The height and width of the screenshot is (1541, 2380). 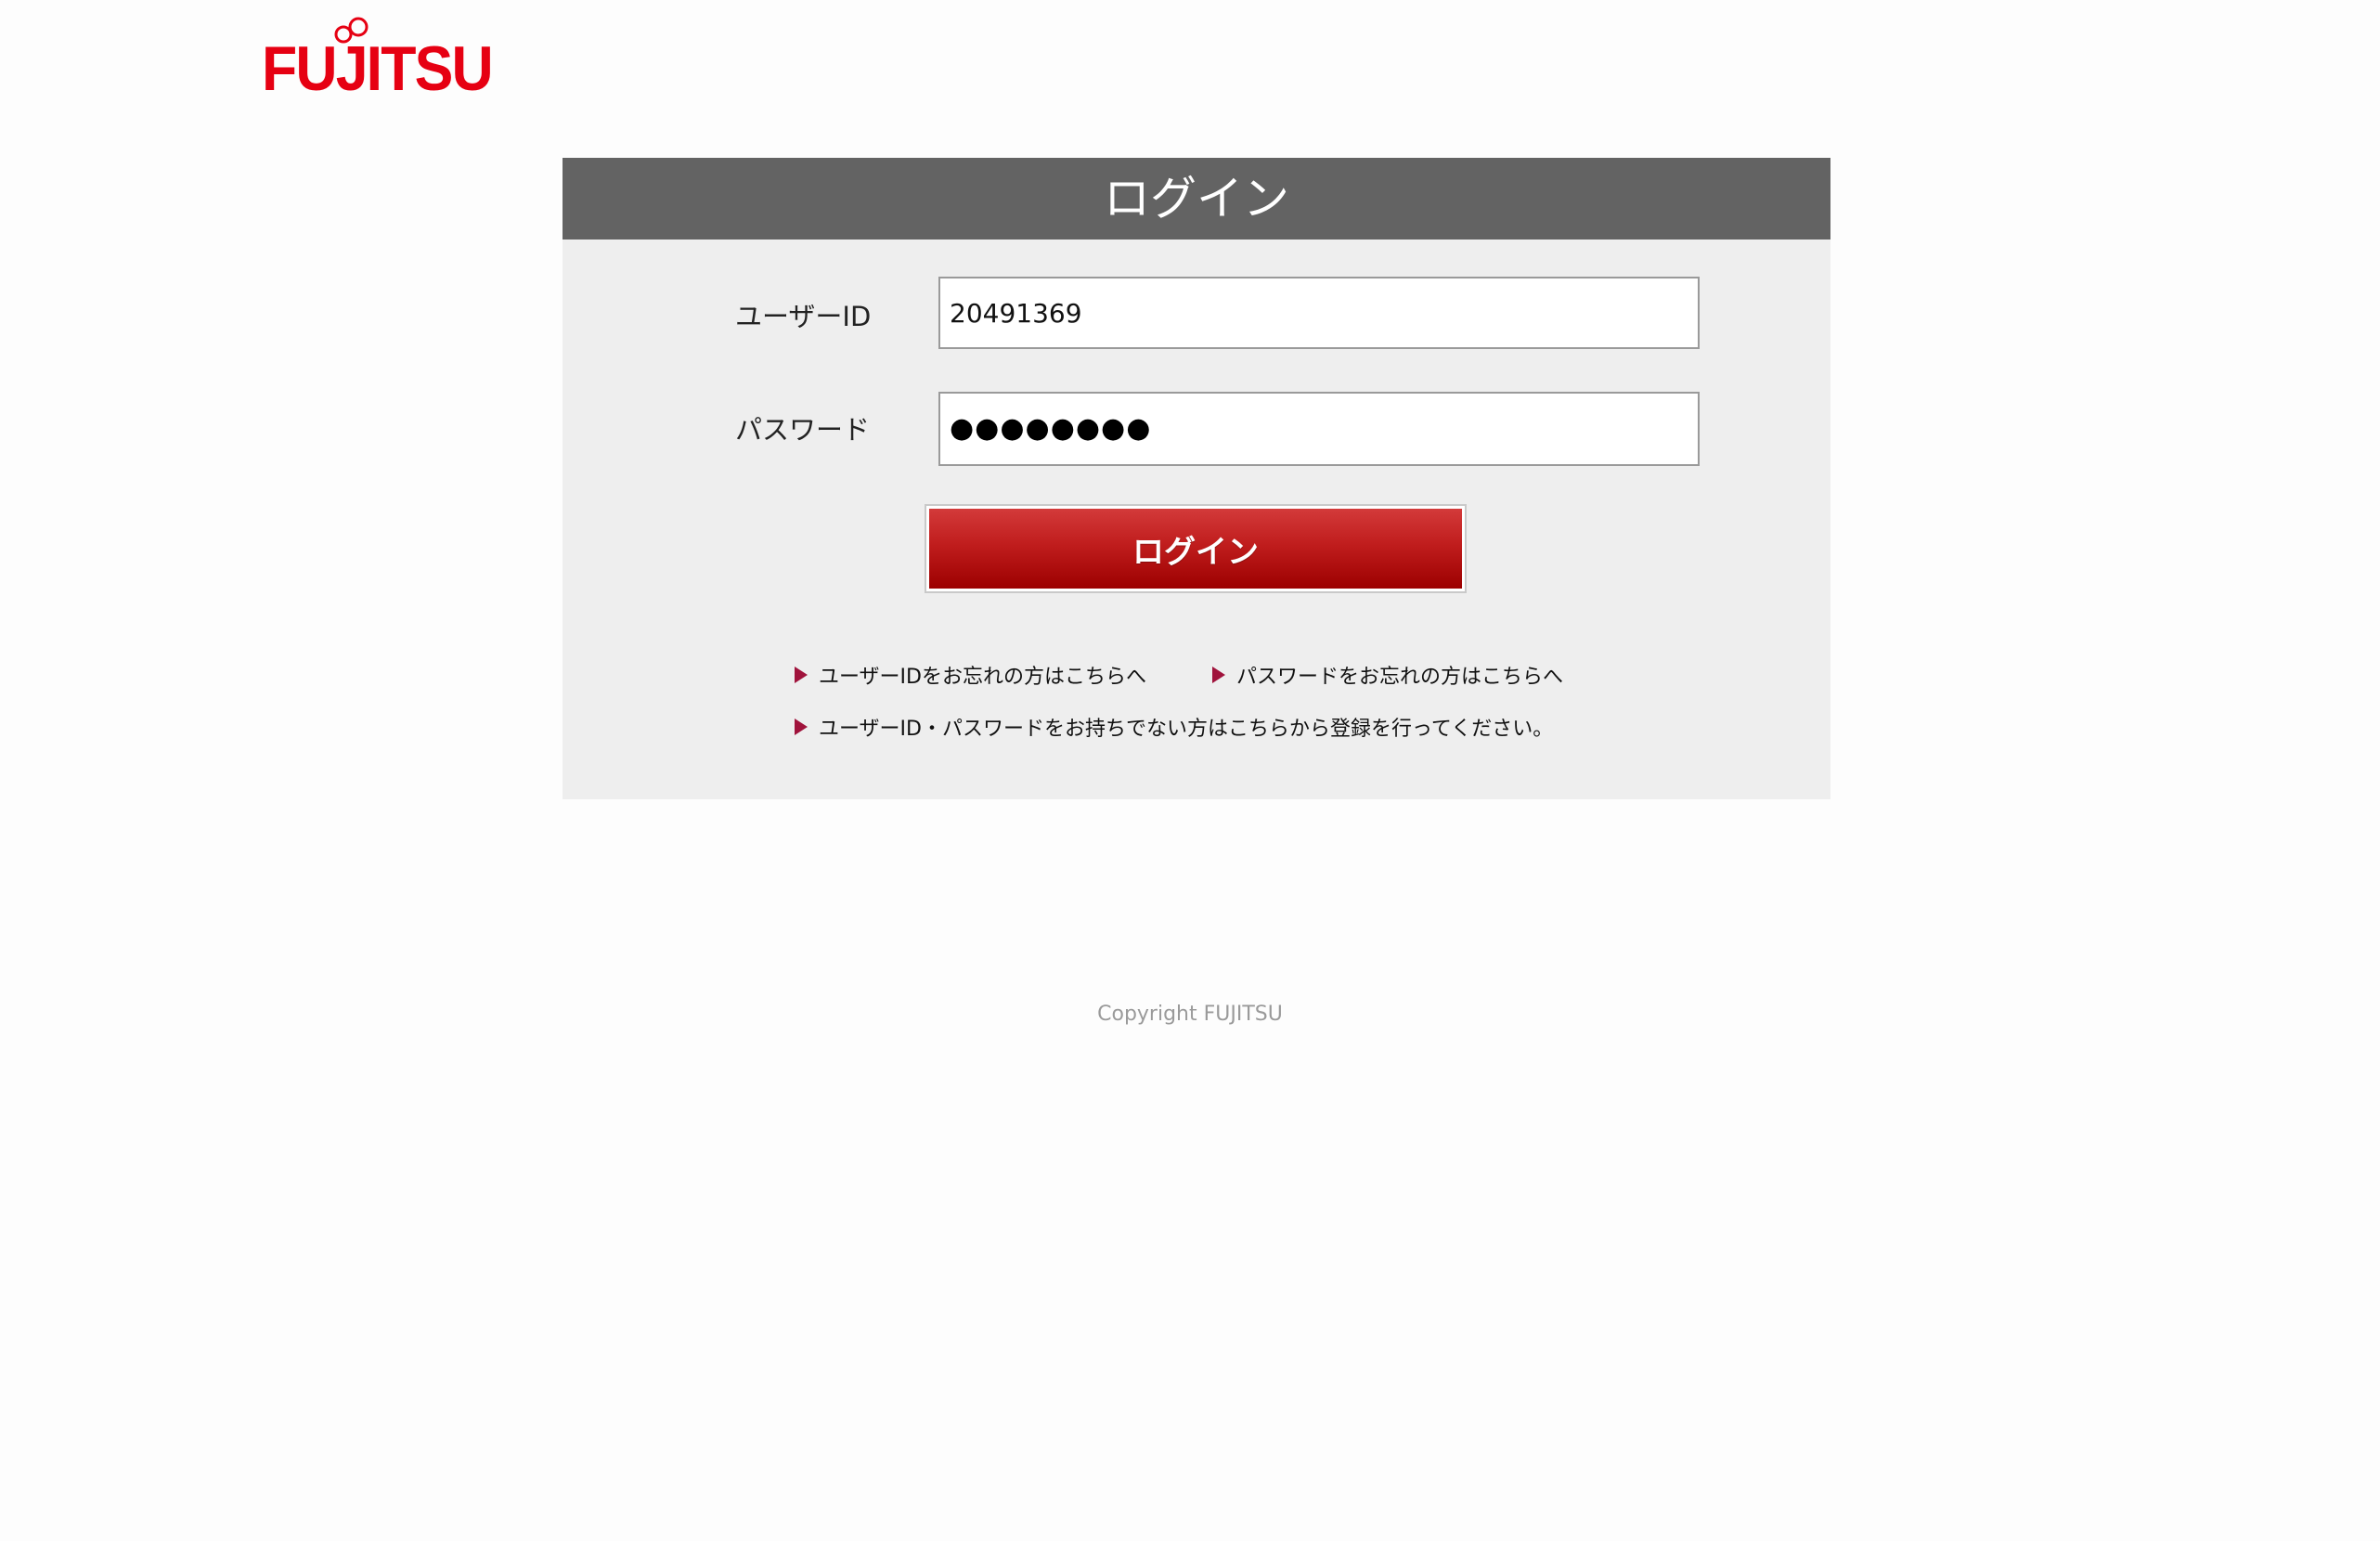 I want to click on panel-title: ログイン, so click(x=1196, y=199).